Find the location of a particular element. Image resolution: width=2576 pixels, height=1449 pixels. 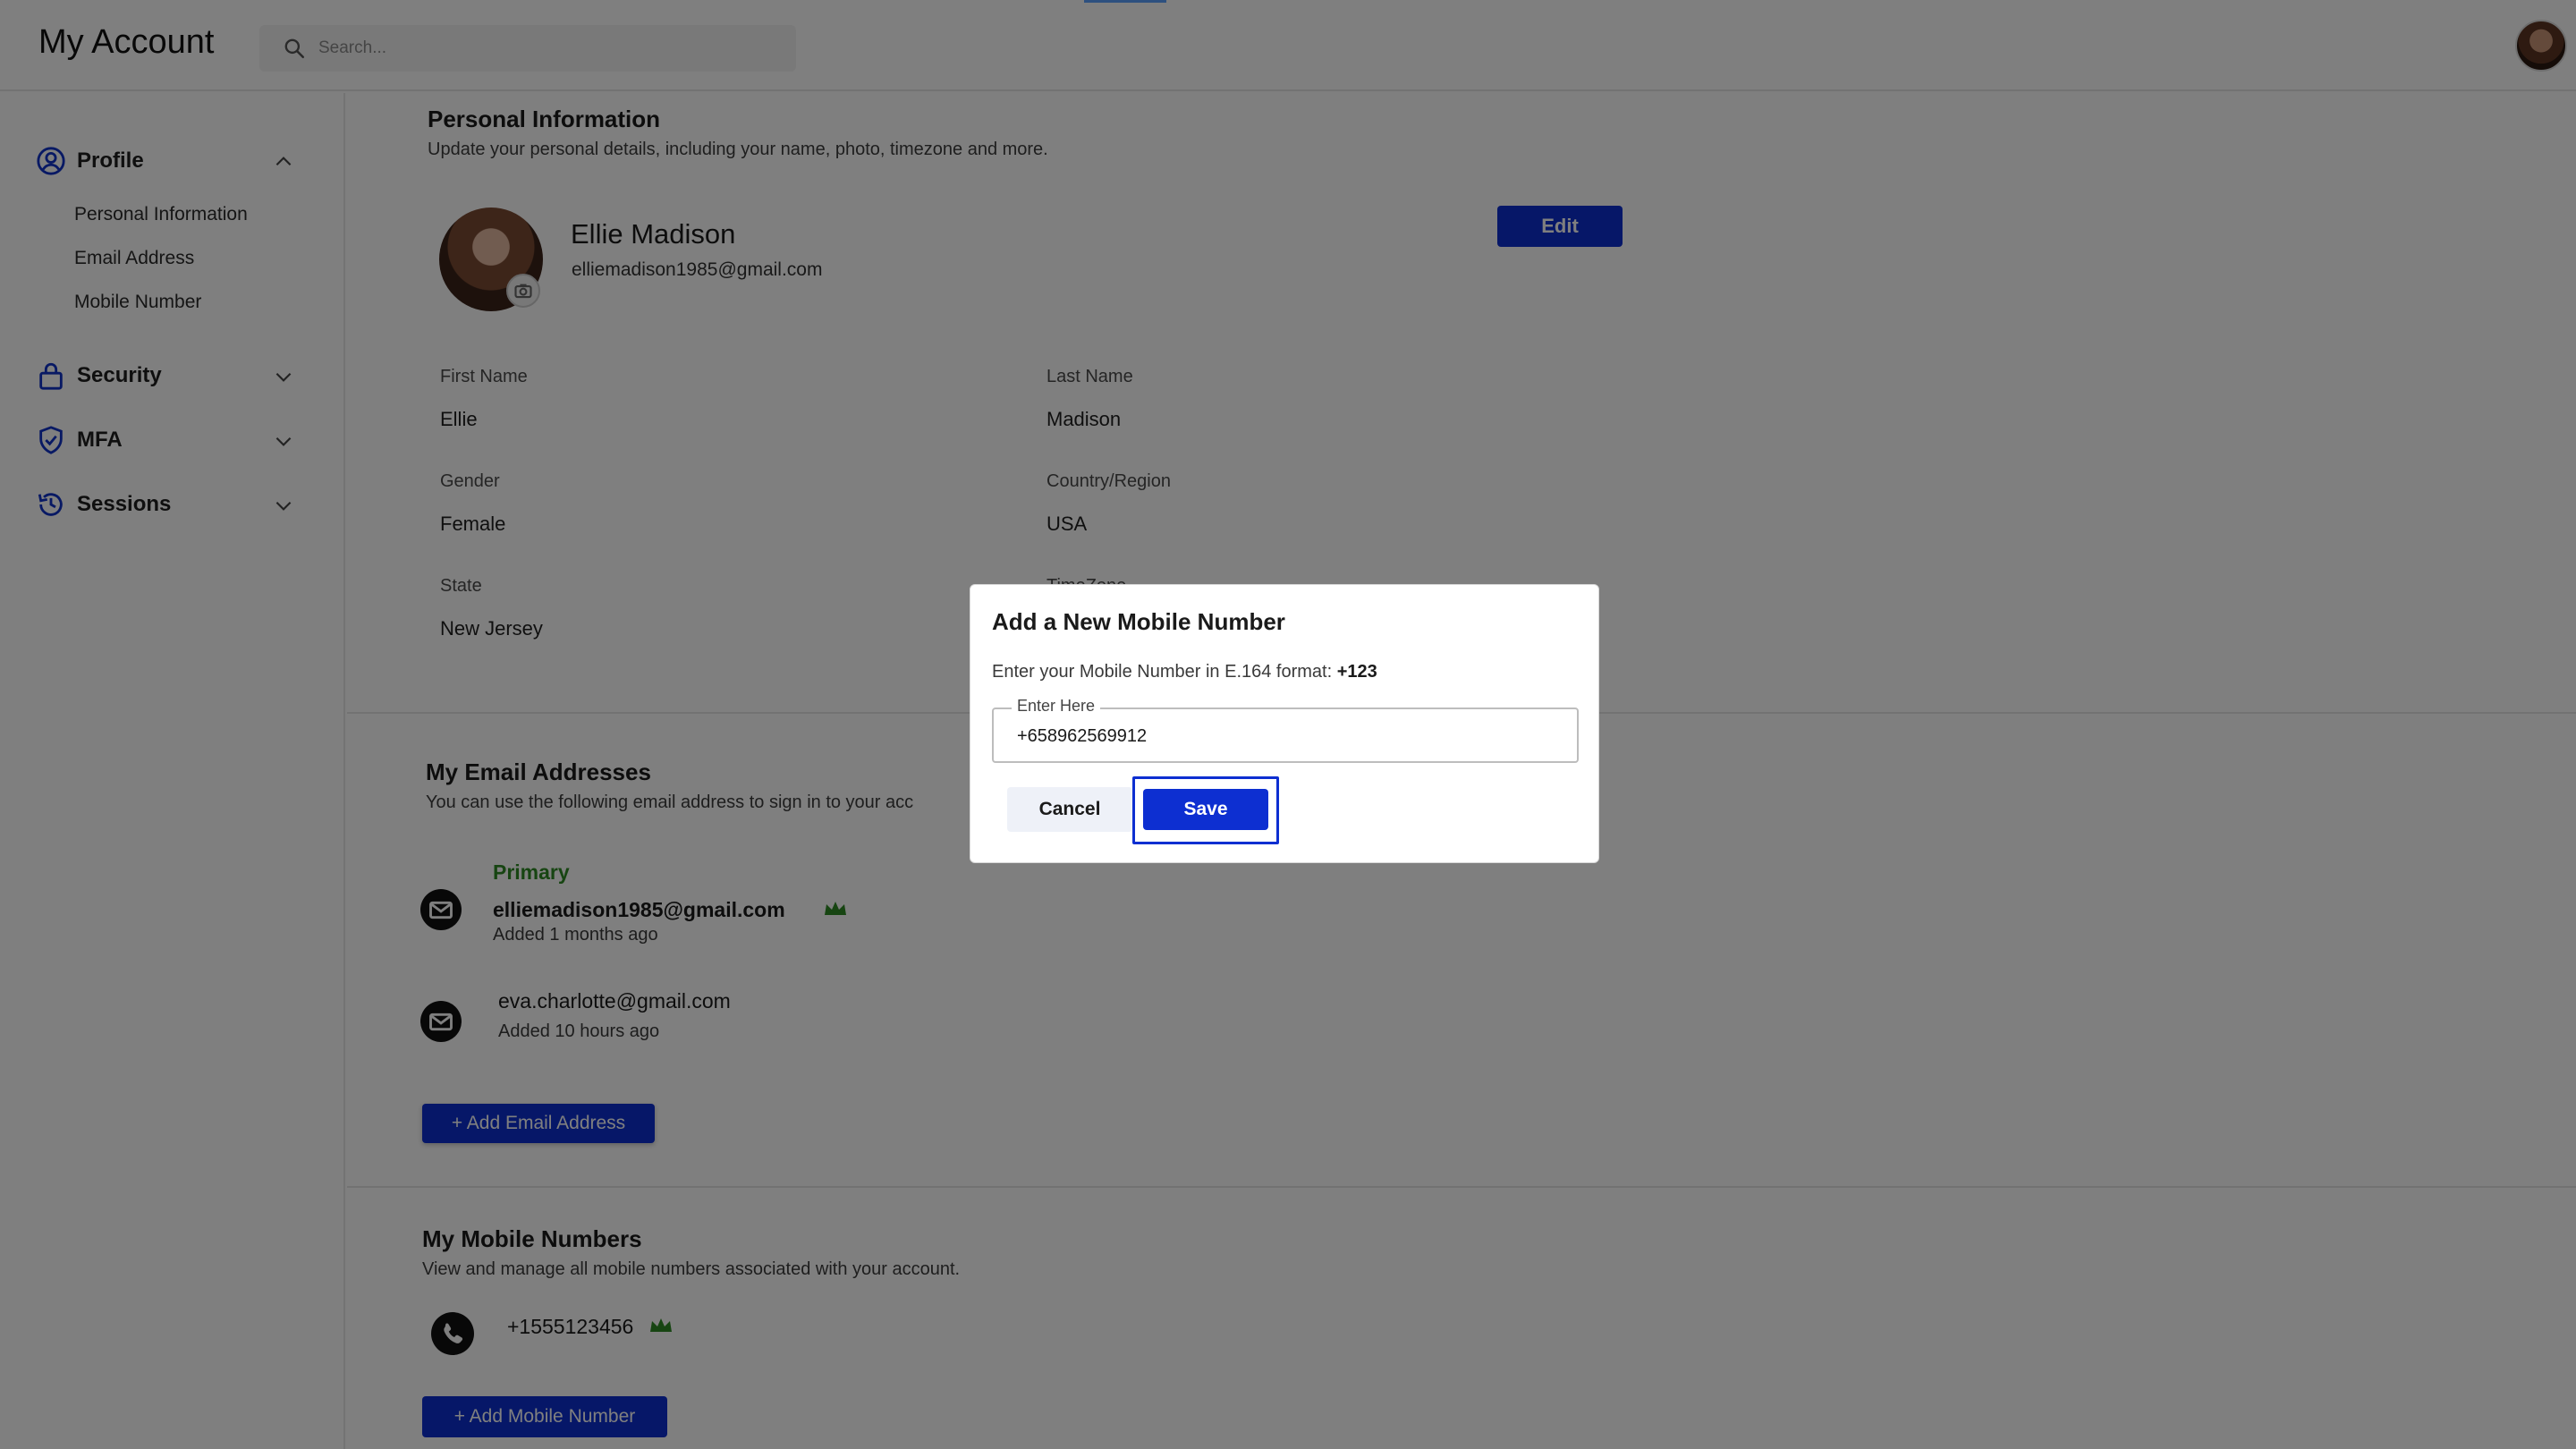

format-example: +123 is located at coordinates (1356, 672).